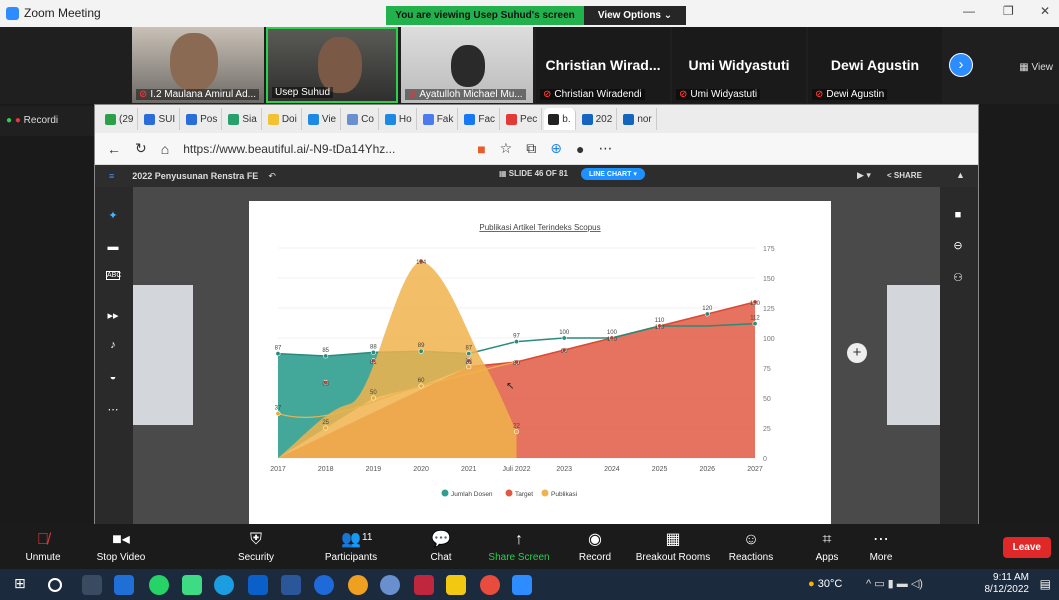  What do you see at coordinates (1008, 11) in the screenshot?
I see `restore-icon: ❐` at bounding box center [1008, 11].